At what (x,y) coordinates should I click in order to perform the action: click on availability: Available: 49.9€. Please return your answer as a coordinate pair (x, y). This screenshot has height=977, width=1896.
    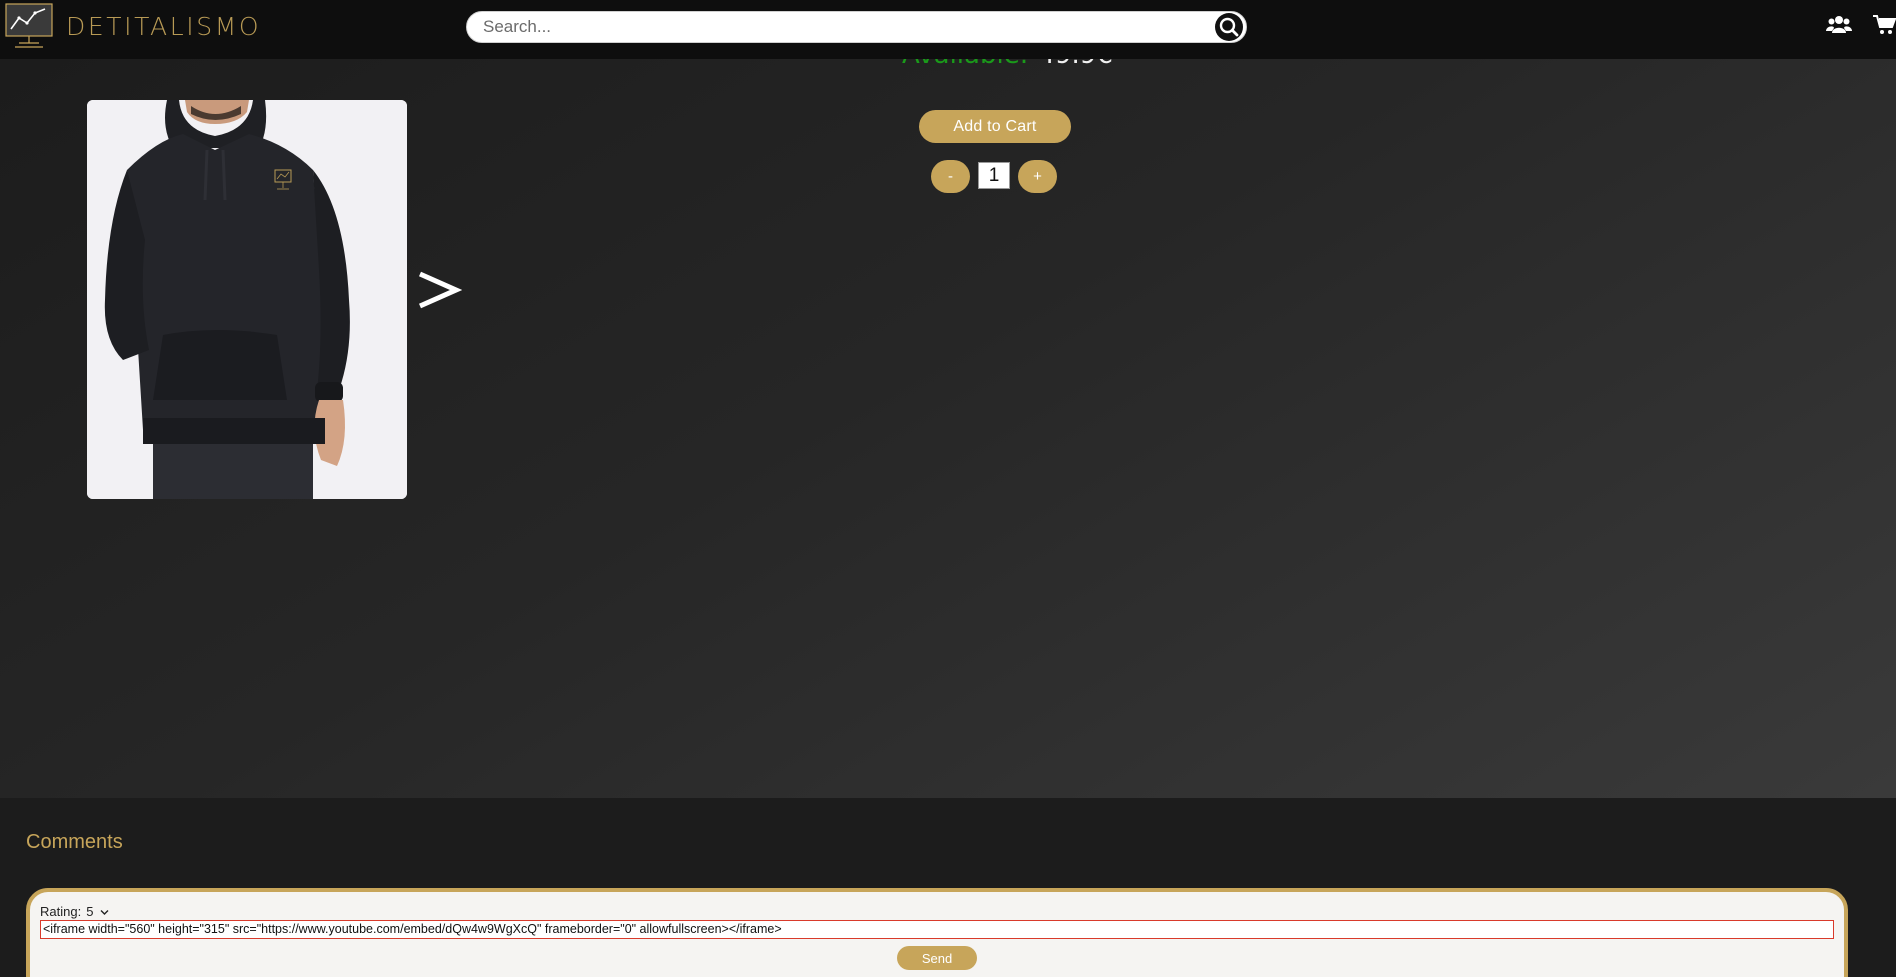
    Looking at the image, I should click on (1007, 64).